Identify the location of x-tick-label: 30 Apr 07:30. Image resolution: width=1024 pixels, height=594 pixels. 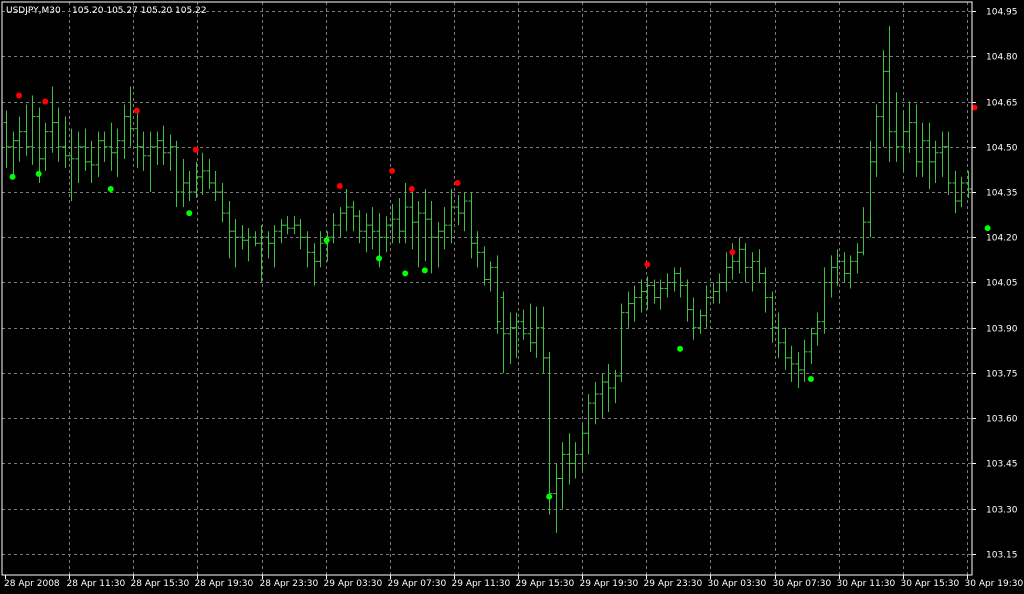
(802, 584).